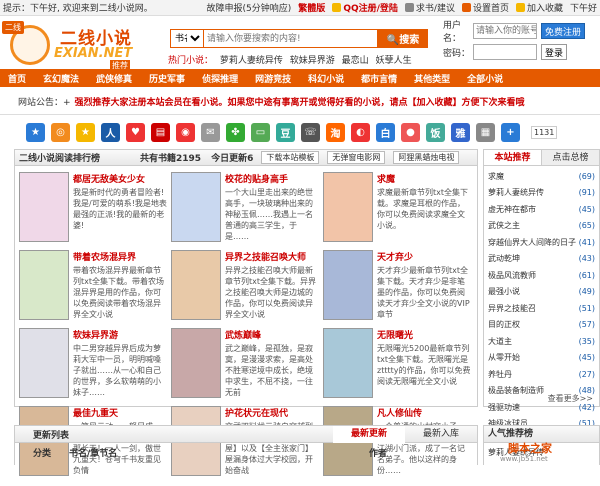 The height and width of the screenshot is (486, 600). What do you see at coordinates (85, 132) in the screenshot?
I see `qzone-share-icon: ★` at bounding box center [85, 132].